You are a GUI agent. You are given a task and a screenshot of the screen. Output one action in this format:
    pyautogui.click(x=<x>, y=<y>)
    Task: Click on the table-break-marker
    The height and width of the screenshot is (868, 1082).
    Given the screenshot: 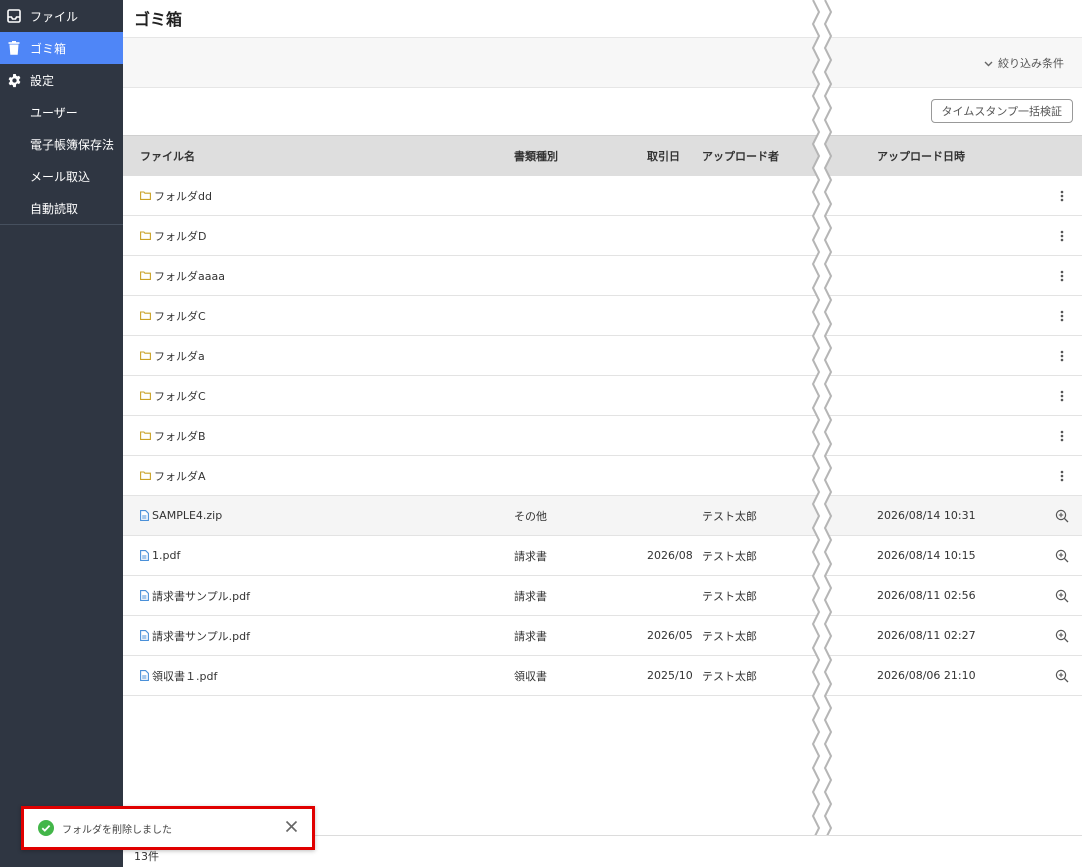 What is the action you would take?
    pyautogui.click(x=822, y=433)
    